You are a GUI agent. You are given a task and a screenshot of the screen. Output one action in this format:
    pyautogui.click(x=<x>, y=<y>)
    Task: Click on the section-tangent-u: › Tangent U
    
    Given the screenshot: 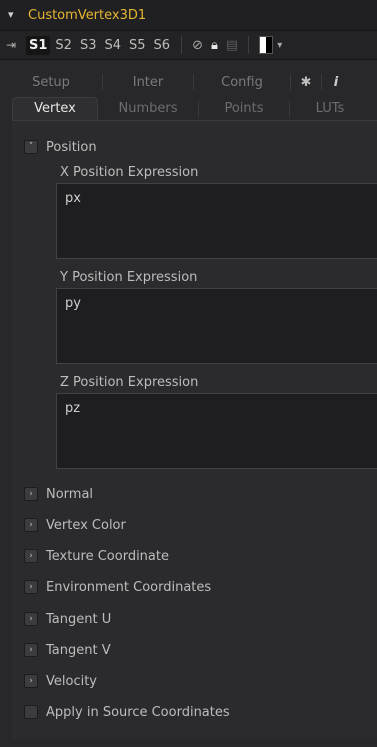 What is the action you would take?
    pyautogui.click(x=67, y=619)
    